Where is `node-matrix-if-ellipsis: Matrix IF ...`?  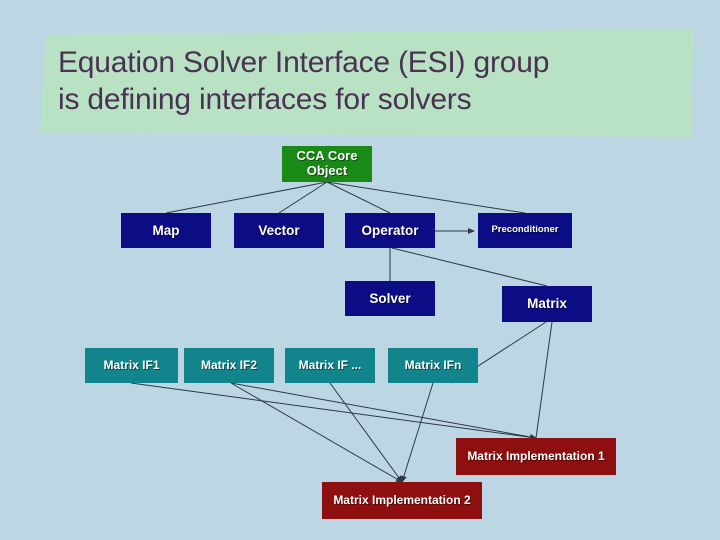 node-matrix-if-ellipsis: Matrix IF ... is located at coordinates (330, 365).